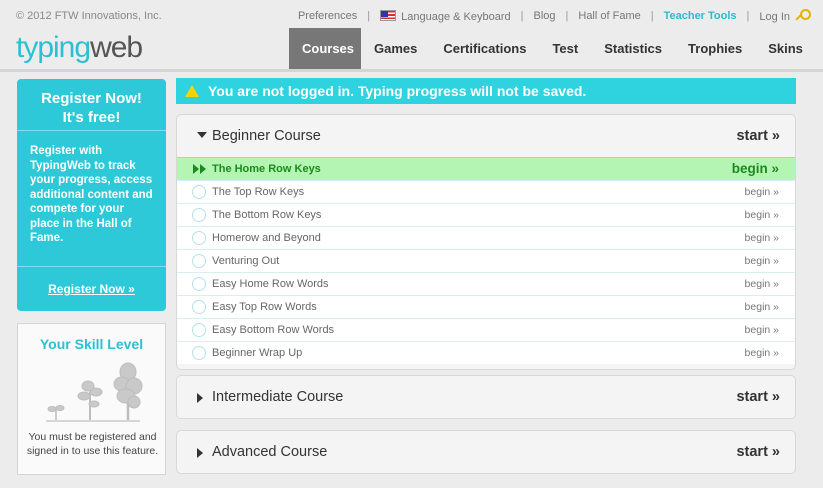 The height and width of the screenshot is (488, 823). Describe the element at coordinates (246, 261) in the screenshot. I see `lesson-name: Venturing Out` at that location.